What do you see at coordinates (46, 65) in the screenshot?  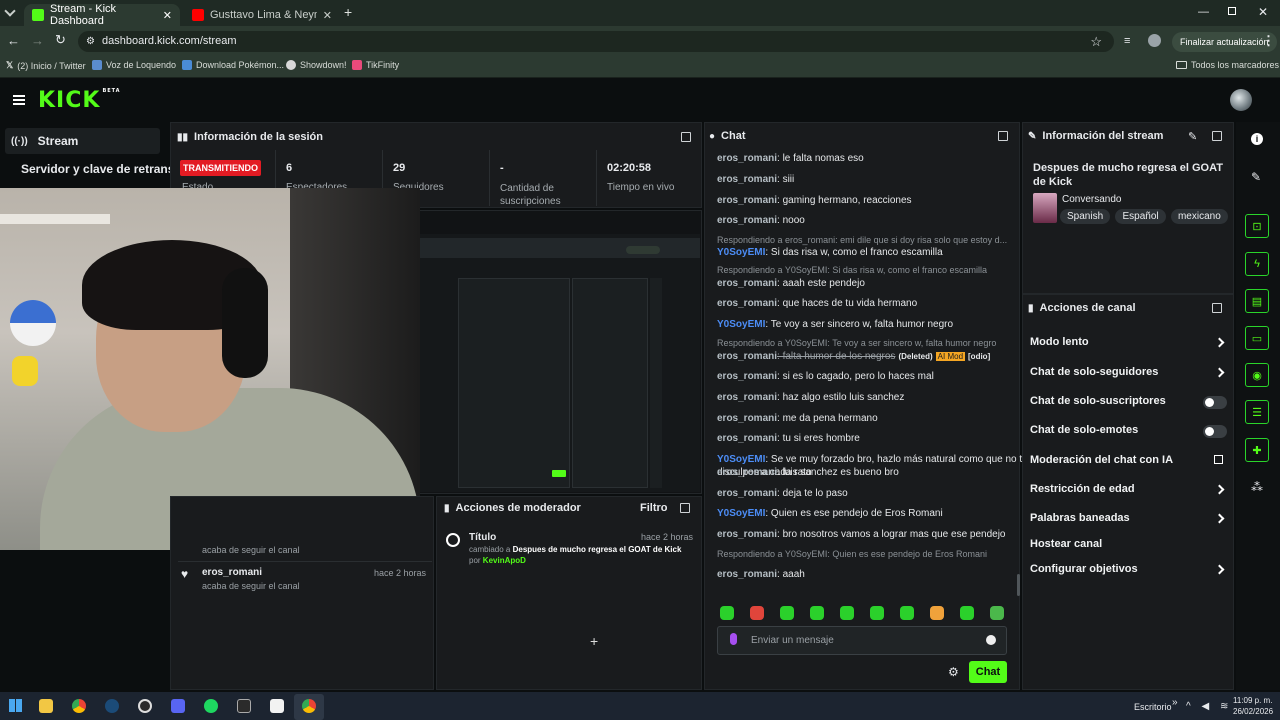 I see `bookmark-twitter: 𝕏 (2) Inicio / Twitter` at bounding box center [46, 65].